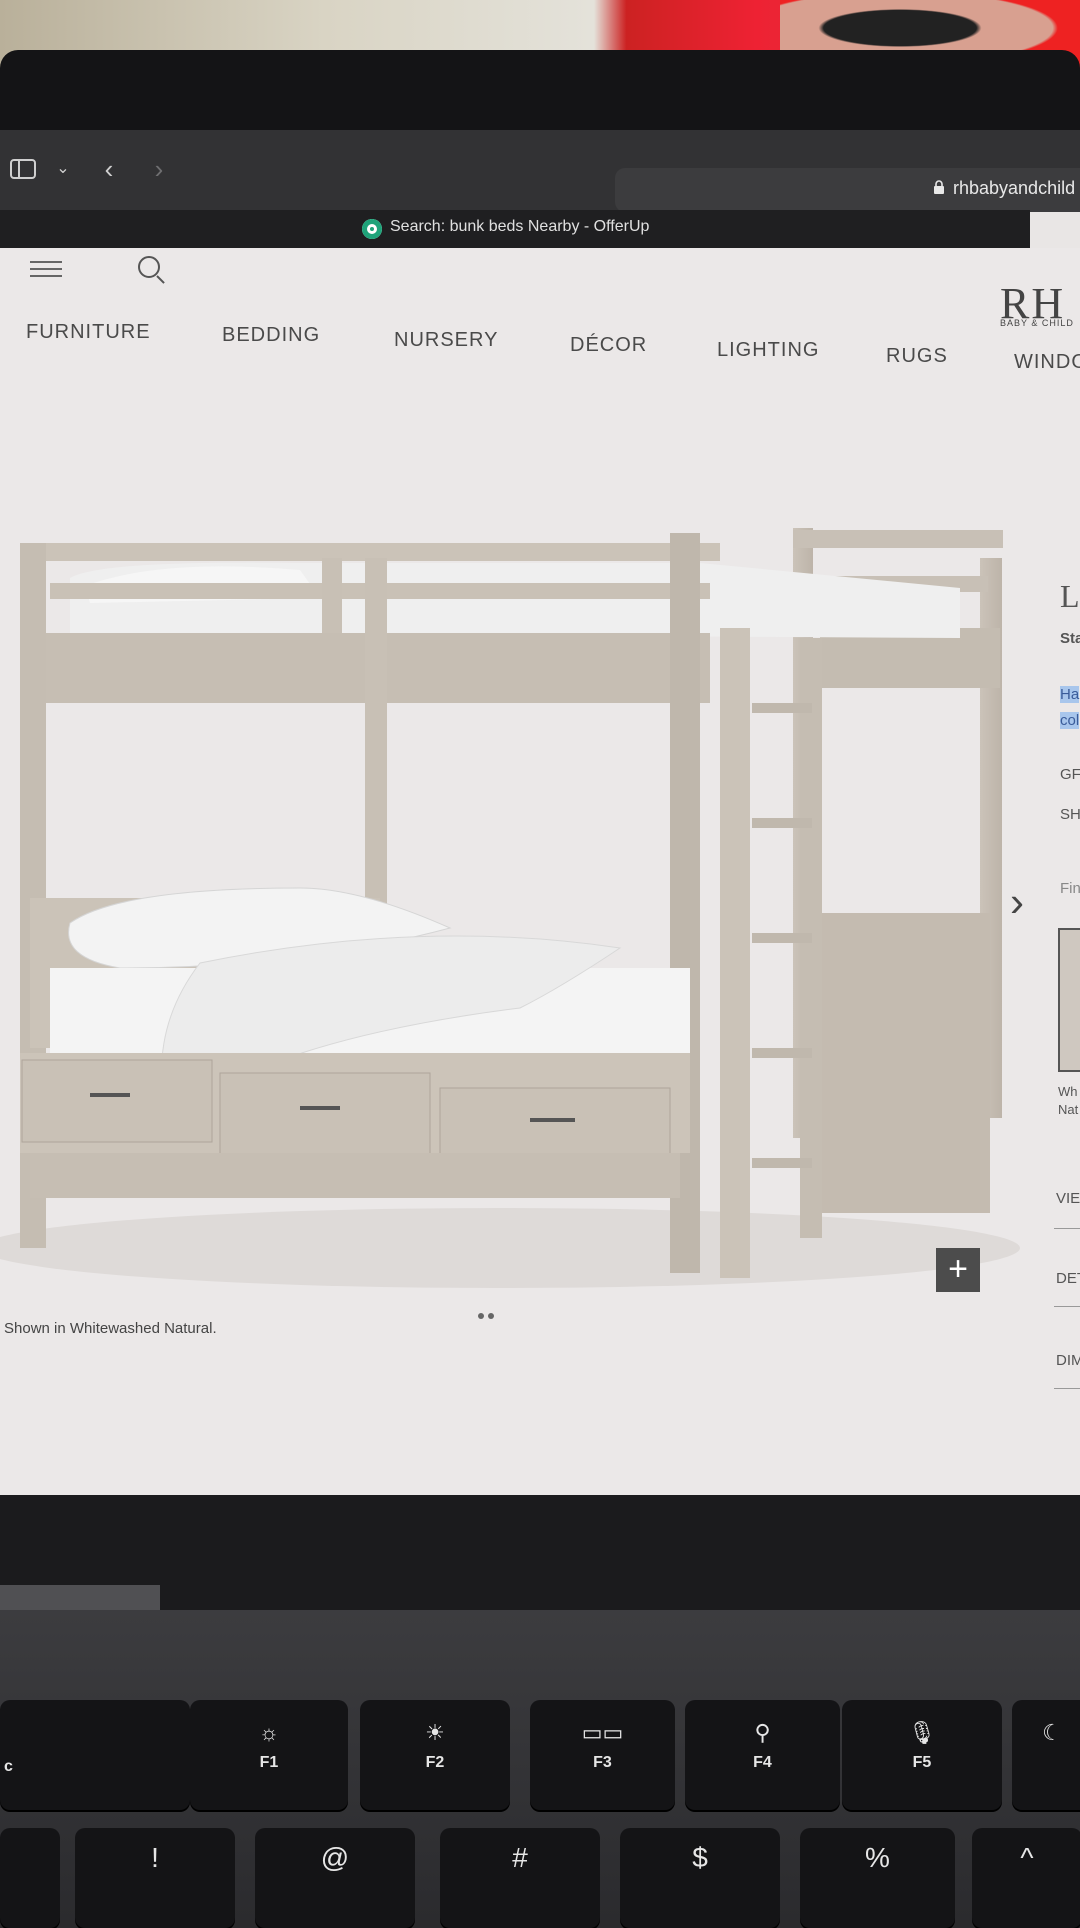 Image resolution: width=1080 pixels, height=1928 pixels. Describe the element at coordinates (1070, 888) in the screenshot. I see `finish-label: Fin` at that location.